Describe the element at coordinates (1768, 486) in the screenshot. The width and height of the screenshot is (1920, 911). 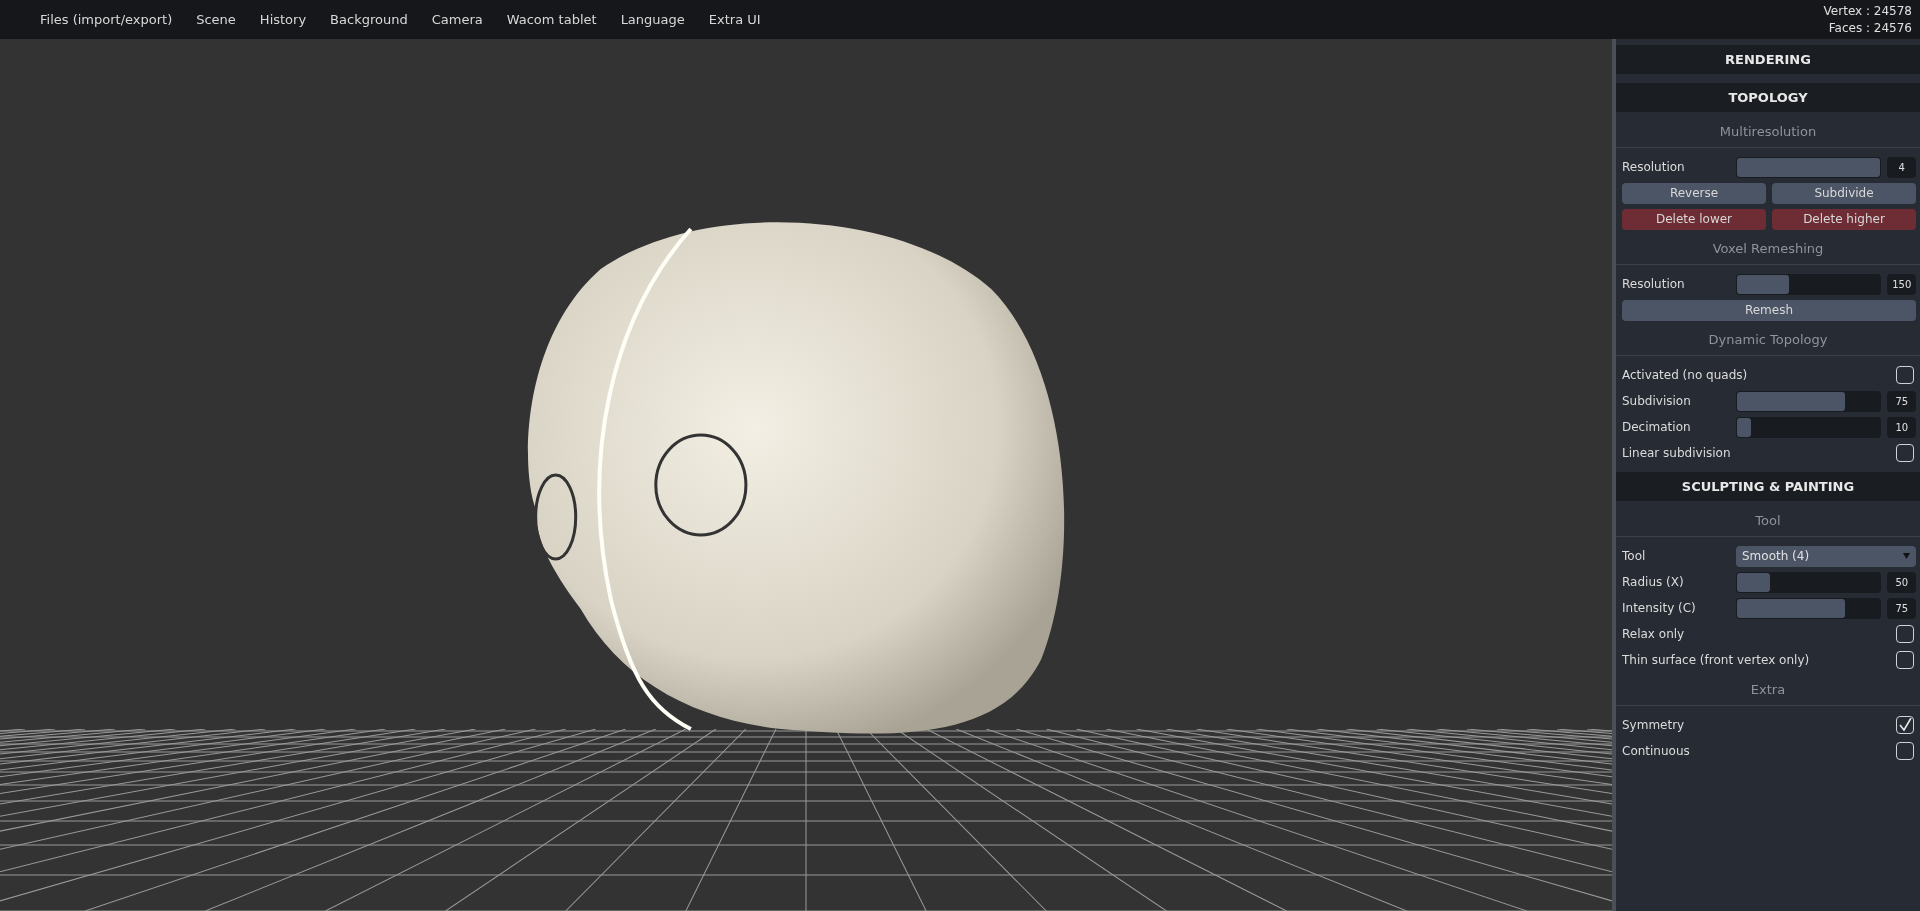
I see `section-header: SCULPTING & PAINTING` at that location.